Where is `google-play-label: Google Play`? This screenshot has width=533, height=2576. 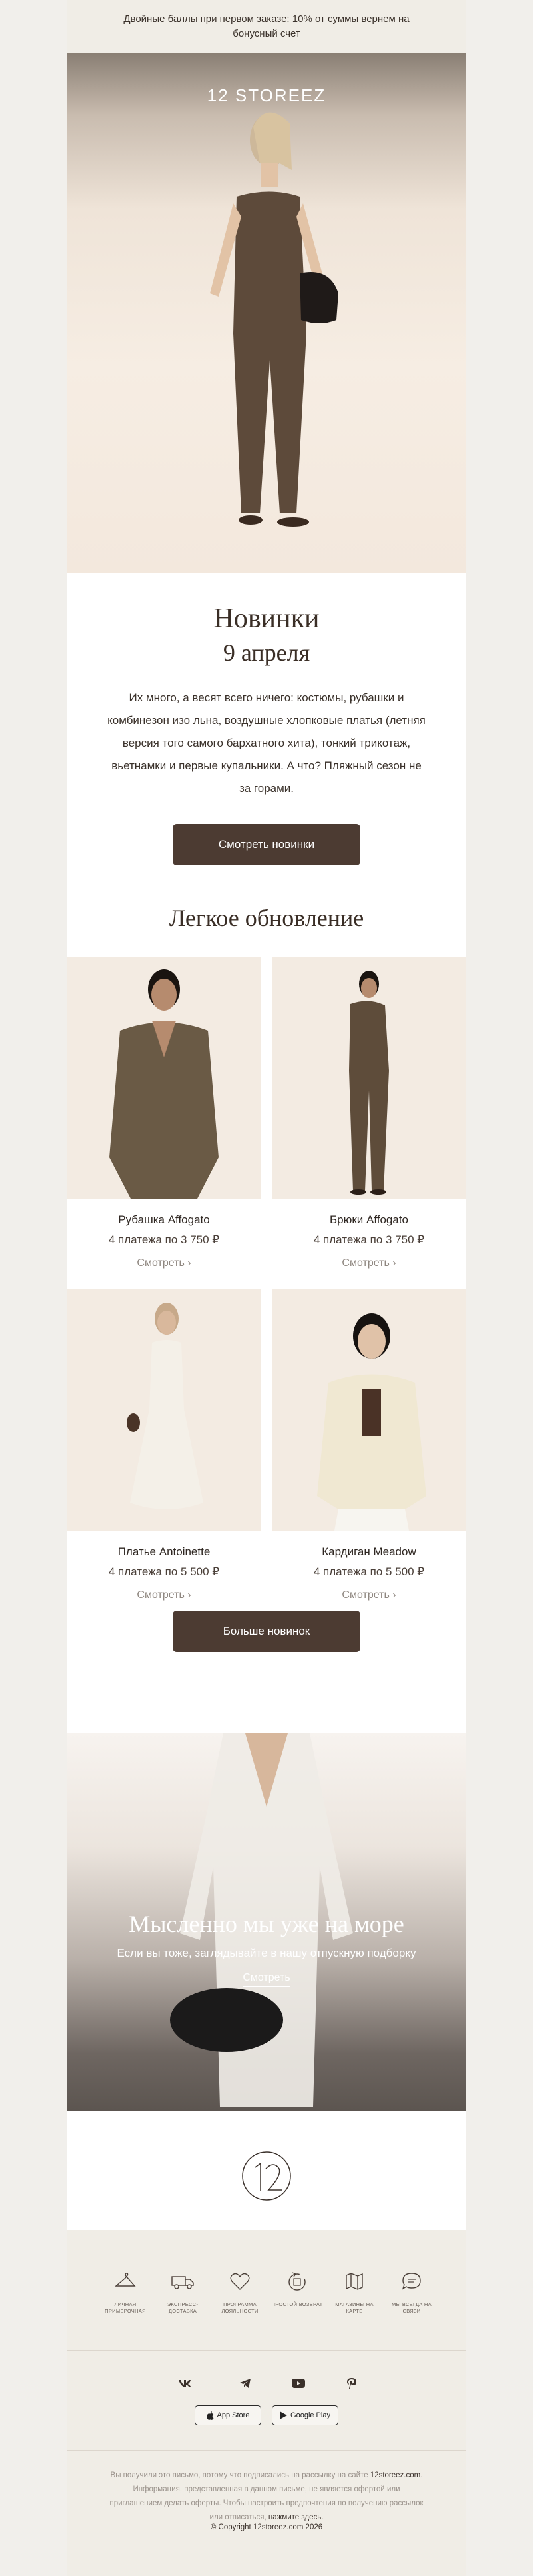 google-play-label: Google Play is located at coordinates (310, 2415).